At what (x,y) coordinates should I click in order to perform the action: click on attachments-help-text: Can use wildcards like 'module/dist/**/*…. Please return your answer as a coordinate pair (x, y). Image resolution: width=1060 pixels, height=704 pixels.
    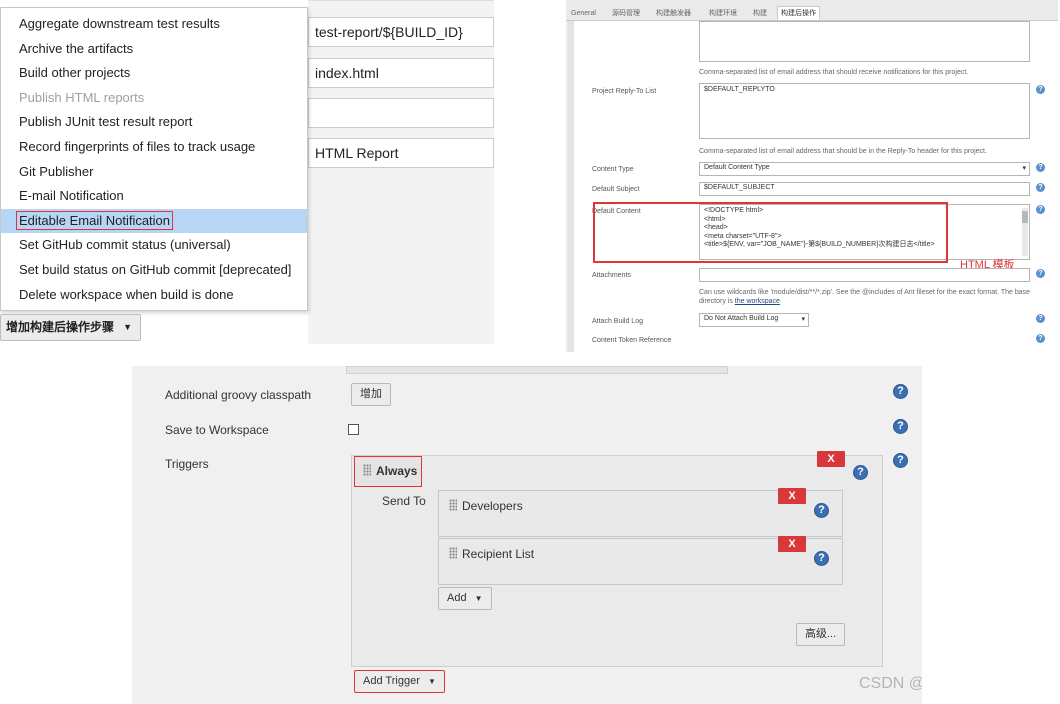
    Looking at the image, I should click on (865, 292).